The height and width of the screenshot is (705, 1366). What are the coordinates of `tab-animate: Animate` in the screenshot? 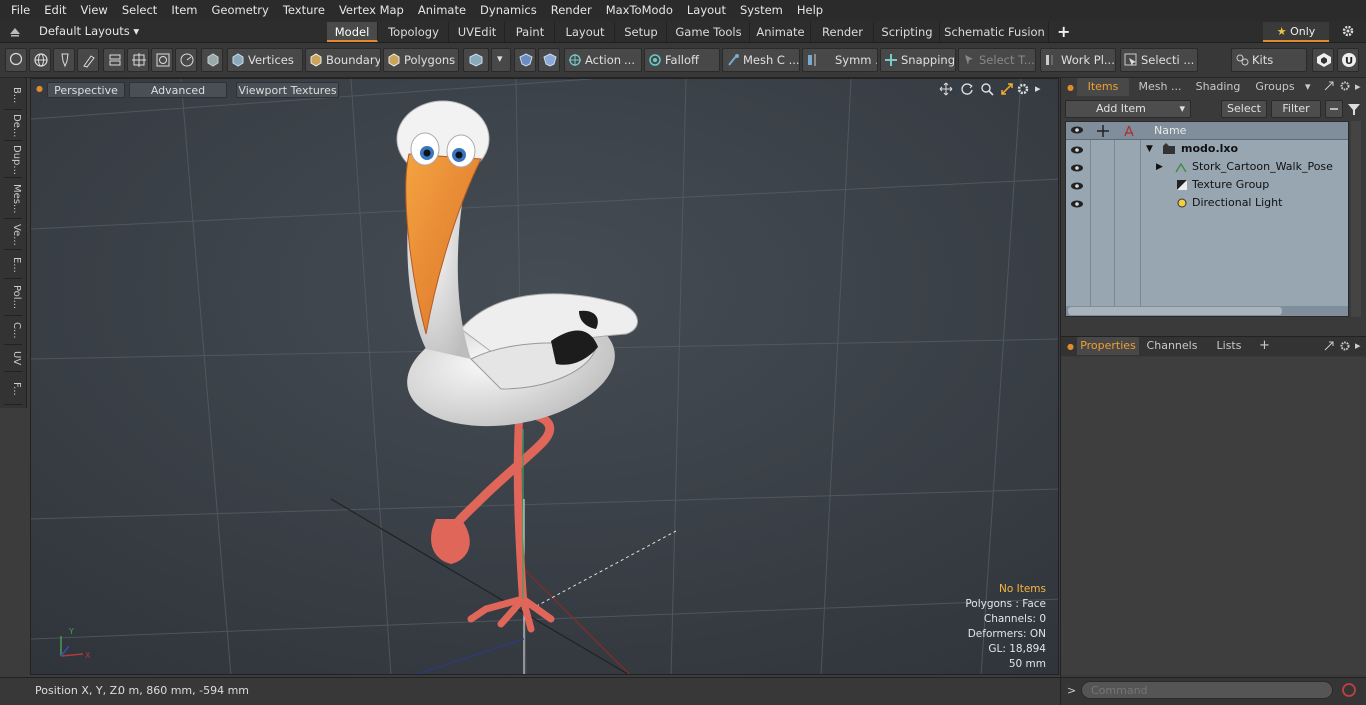 It's located at (781, 32).